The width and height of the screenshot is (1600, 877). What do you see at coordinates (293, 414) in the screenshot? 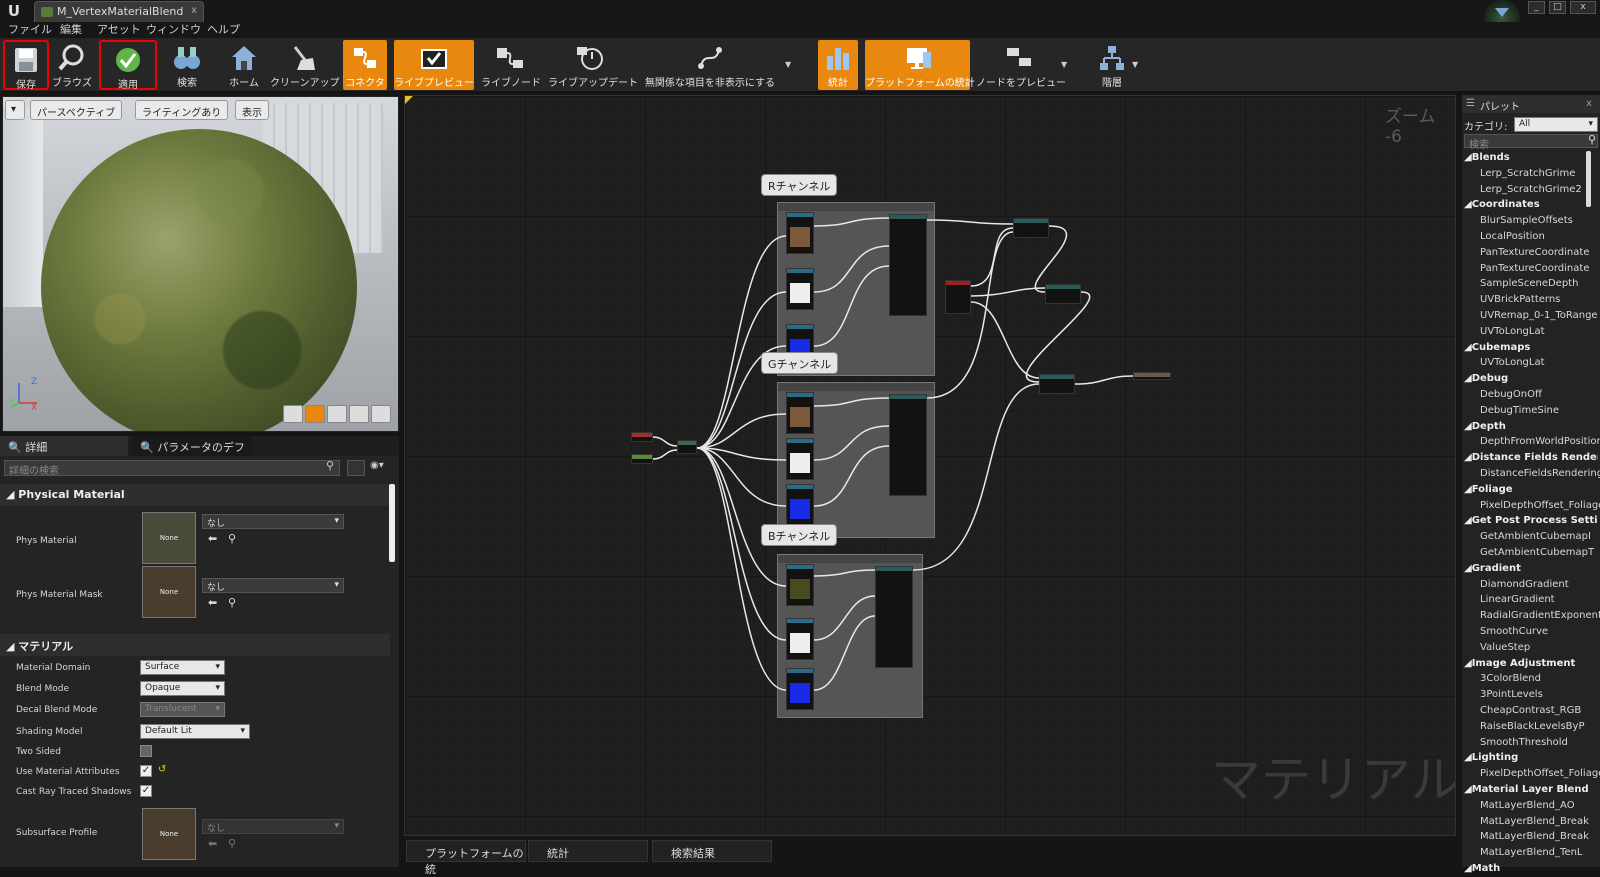
I see `preview-cylinder-button` at bounding box center [293, 414].